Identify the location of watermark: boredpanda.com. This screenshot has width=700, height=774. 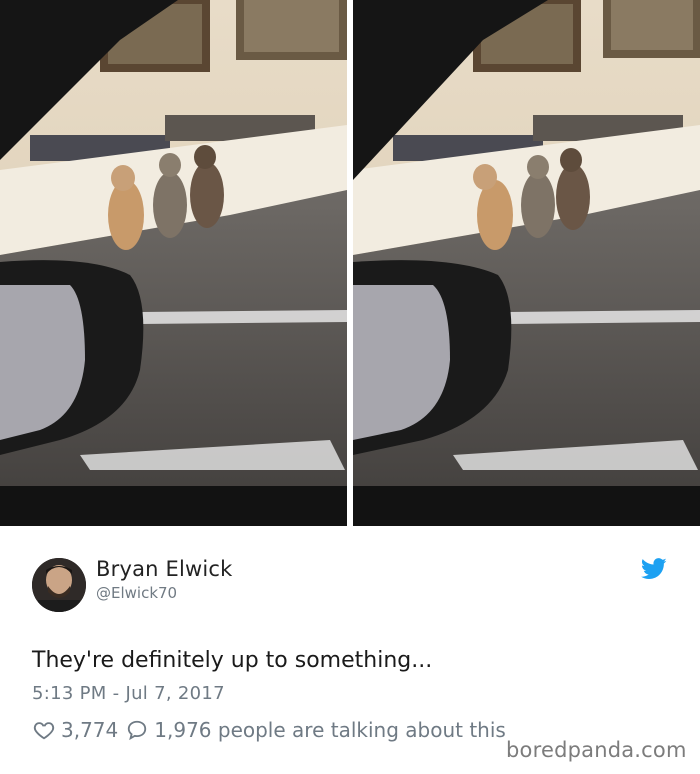
(596, 750).